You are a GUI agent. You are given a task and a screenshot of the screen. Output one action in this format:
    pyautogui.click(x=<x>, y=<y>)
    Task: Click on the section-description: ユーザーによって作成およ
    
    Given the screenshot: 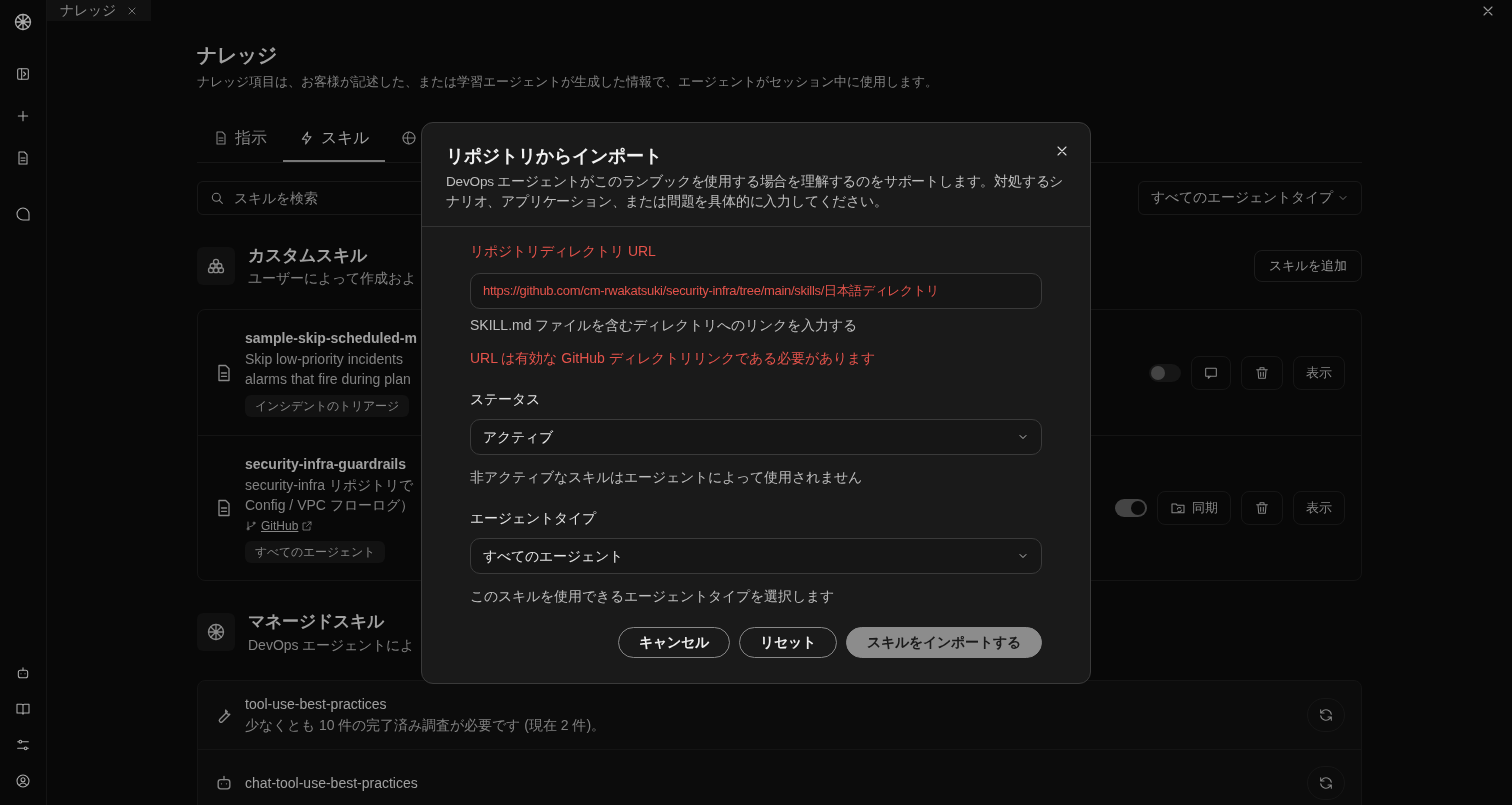 What is the action you would take?
    pyautogui.click(x=332, y=278)
    